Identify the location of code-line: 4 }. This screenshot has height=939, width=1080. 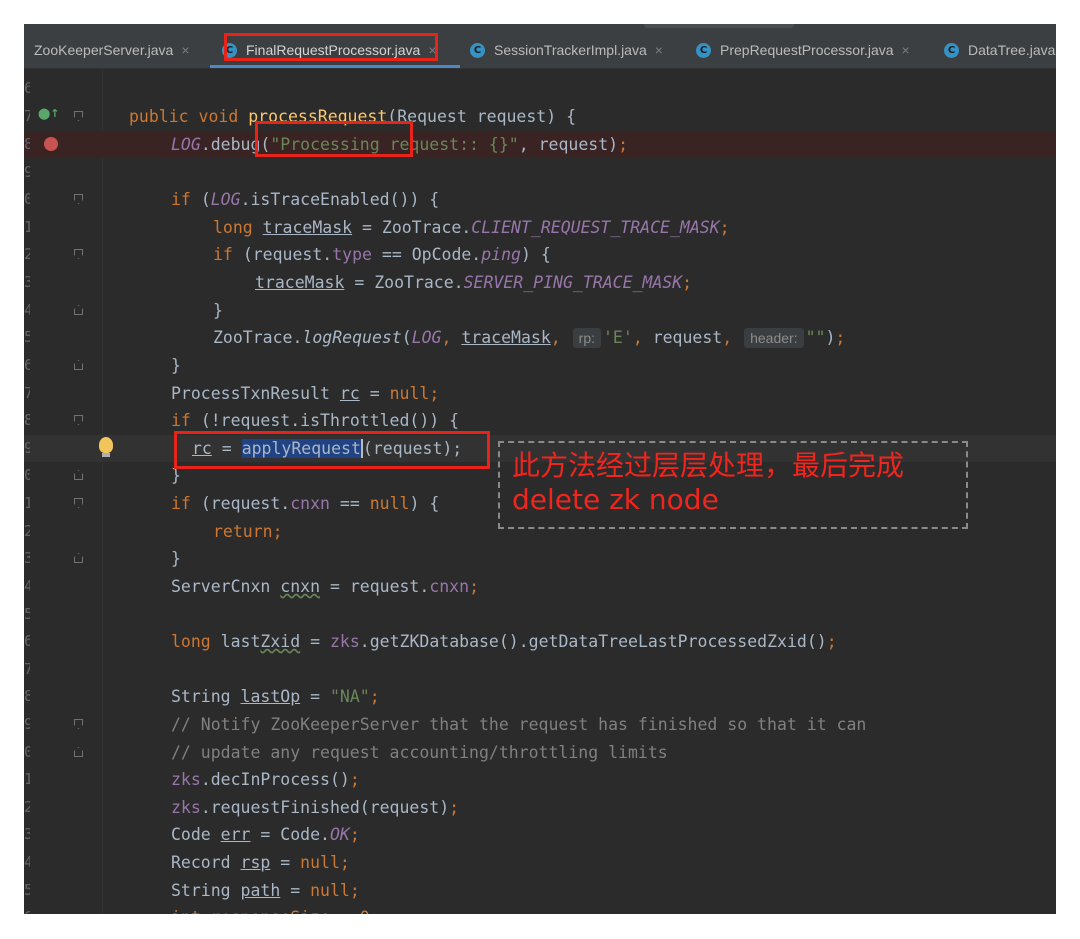
(540, 310).